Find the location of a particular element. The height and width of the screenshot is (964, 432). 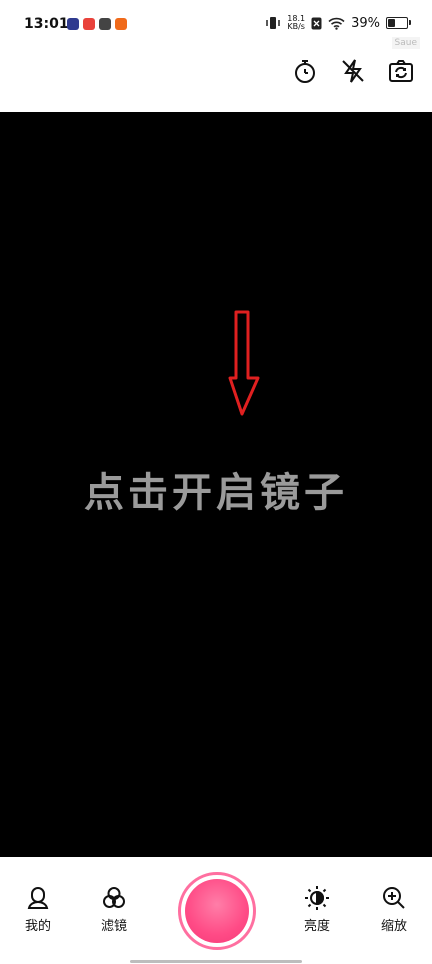

battery-percent: 39% is located at coordinates (365, 23).